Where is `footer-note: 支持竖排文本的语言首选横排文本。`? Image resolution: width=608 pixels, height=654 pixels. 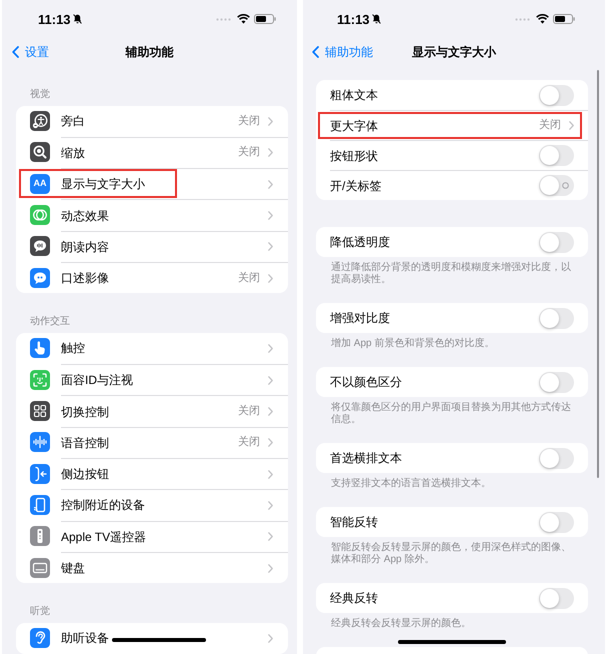 footer-note: 支持竖排文本的语言首选横排文本。 is located at coordinates (411, 484).